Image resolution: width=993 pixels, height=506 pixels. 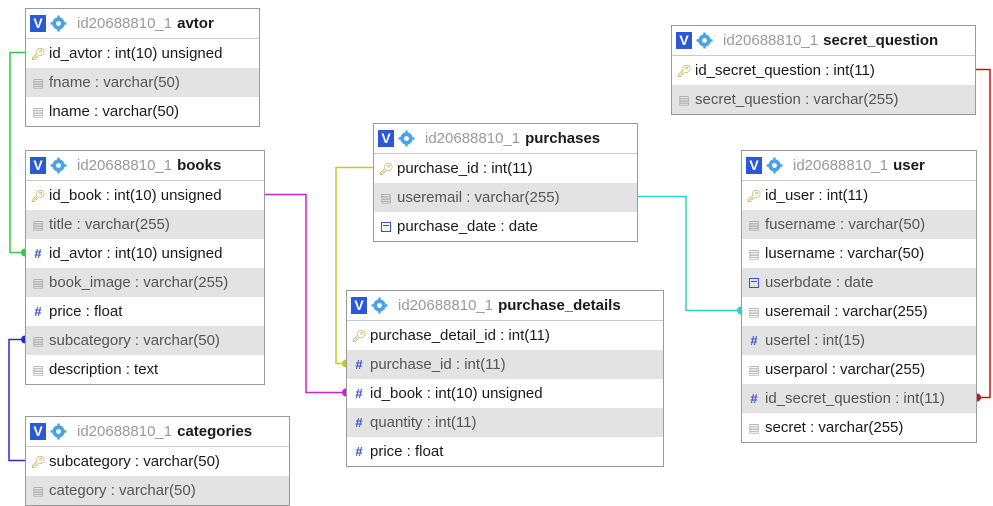 What do you see at coordinates (114, 82) in the screenshot?
I see `column-label: fname : varchar(50)` at bounding box center [114, 82].